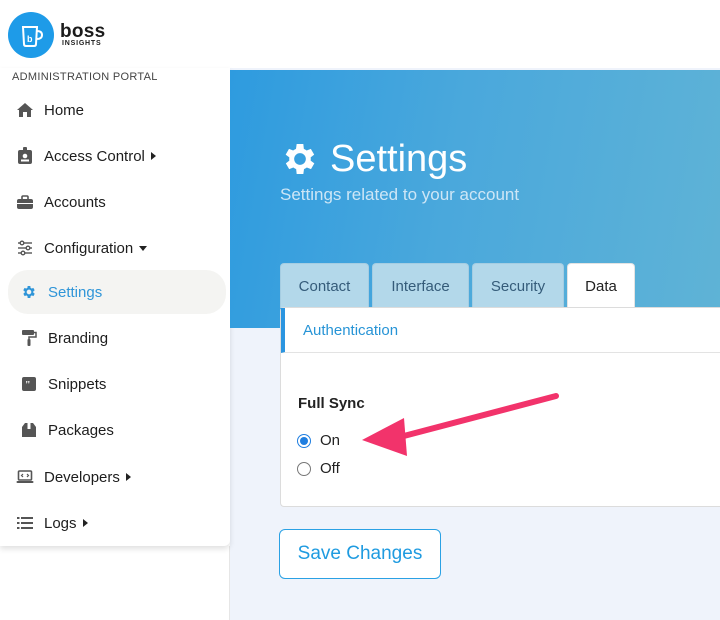 Image resolution: width=720 pixels, height=620 pixels. What do you see at coordinates (75, 202) in the screenshot?
I see `sidebar-item-label: Accounts` at bounding box center [75, 202].